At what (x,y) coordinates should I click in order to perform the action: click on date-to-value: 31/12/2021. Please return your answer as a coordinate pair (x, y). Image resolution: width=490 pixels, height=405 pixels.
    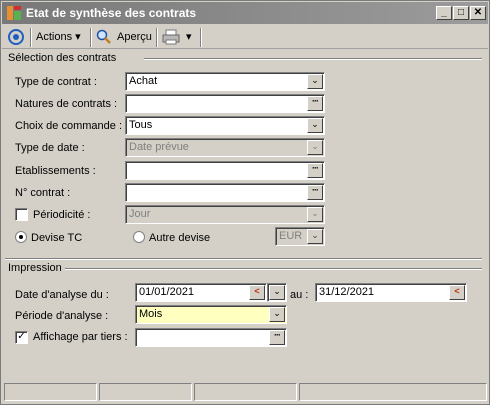
    Looking at the image, I should click on (347, 292).